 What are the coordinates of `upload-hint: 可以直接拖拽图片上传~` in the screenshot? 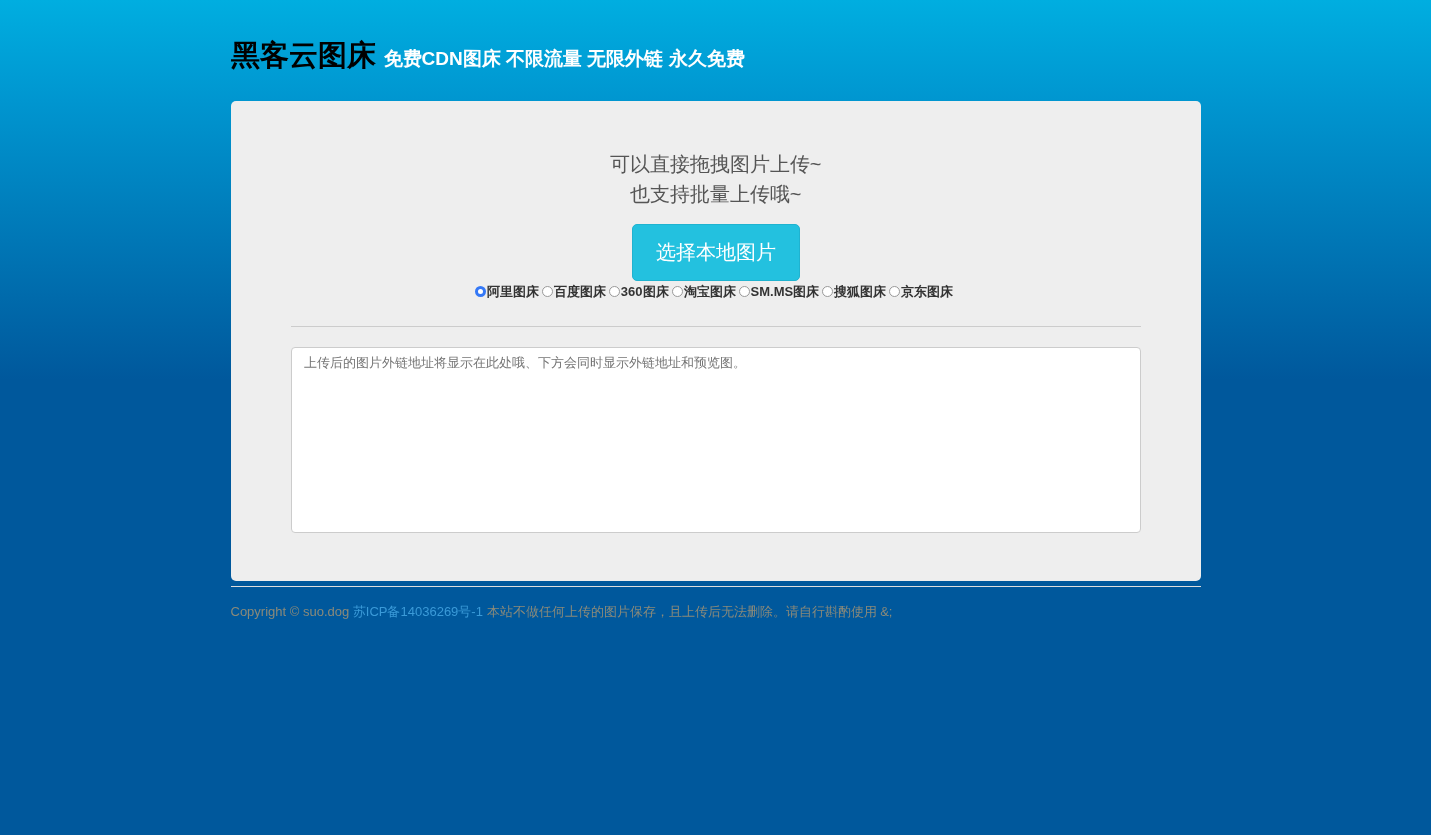 It's located at (715, 164).